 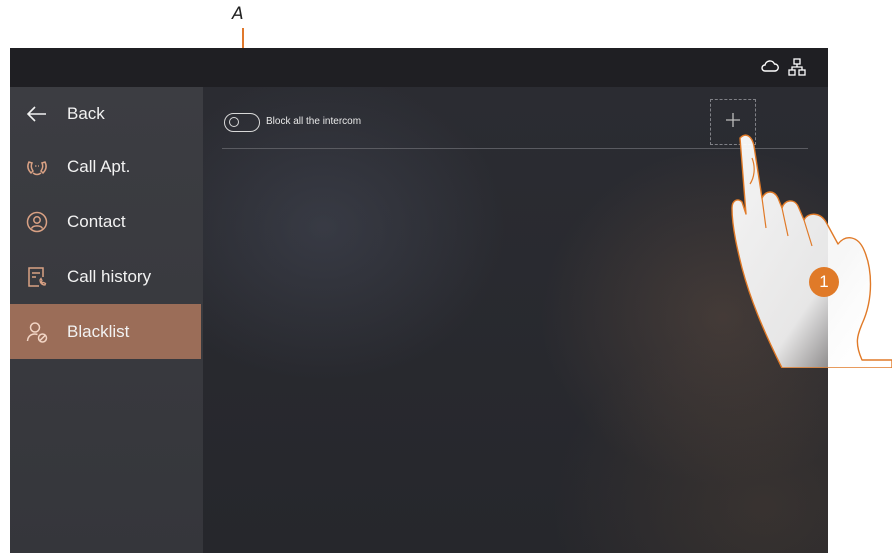 I want to click on back-button: Back, so click(x=105, y=113).